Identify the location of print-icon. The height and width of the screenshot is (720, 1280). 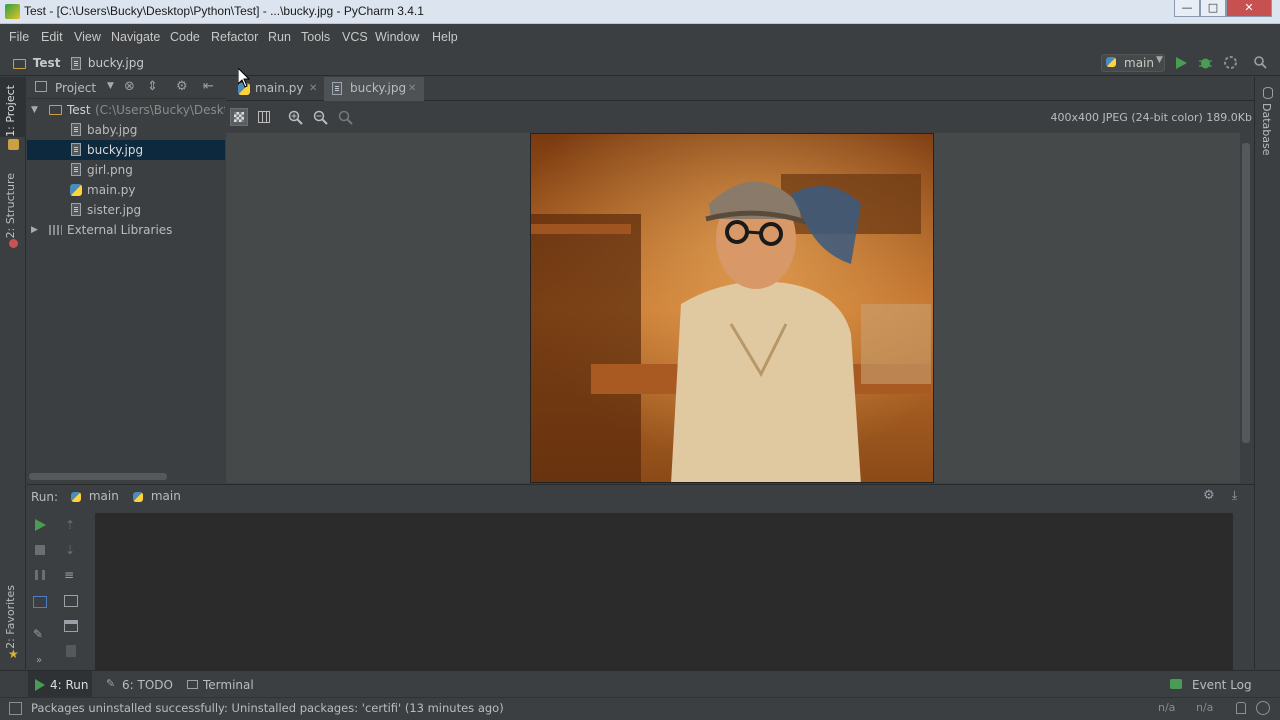
(71, 626).